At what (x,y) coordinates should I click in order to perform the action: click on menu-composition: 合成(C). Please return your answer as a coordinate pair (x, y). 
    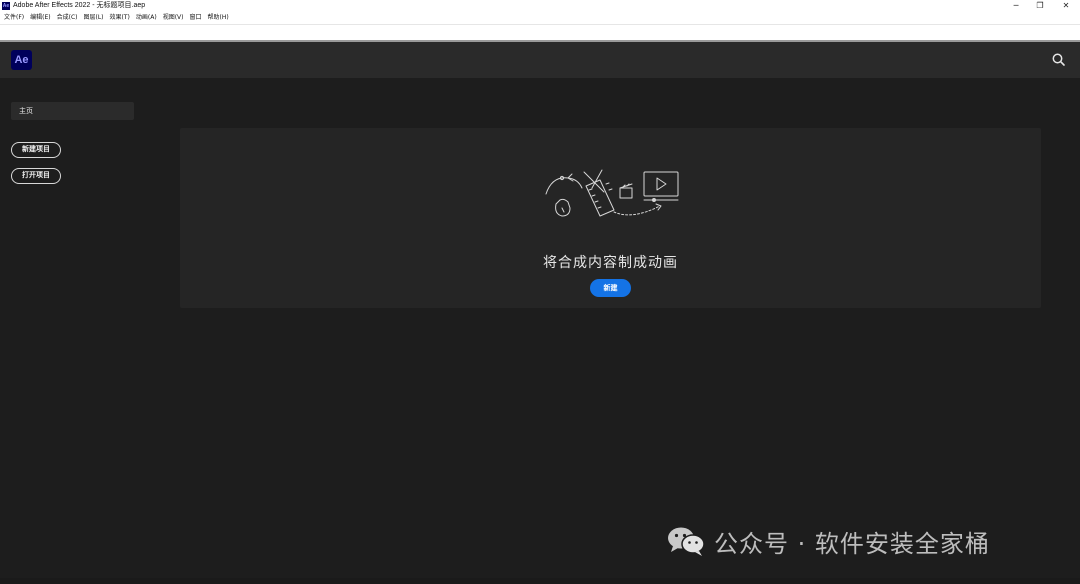
    Looking at the image, I should click on (67, 18).